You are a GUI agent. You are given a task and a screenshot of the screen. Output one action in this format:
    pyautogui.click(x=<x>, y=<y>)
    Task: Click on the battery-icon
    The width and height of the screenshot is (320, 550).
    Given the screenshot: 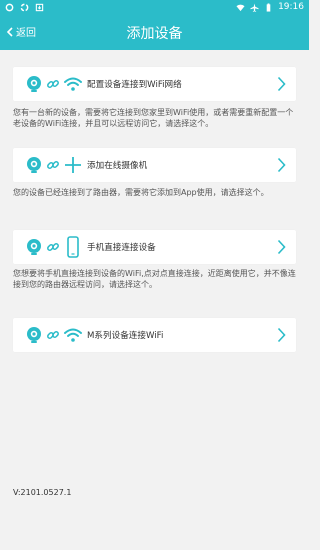 What is the action you would take?
    pyautogui.click(x=268, y=7)
    